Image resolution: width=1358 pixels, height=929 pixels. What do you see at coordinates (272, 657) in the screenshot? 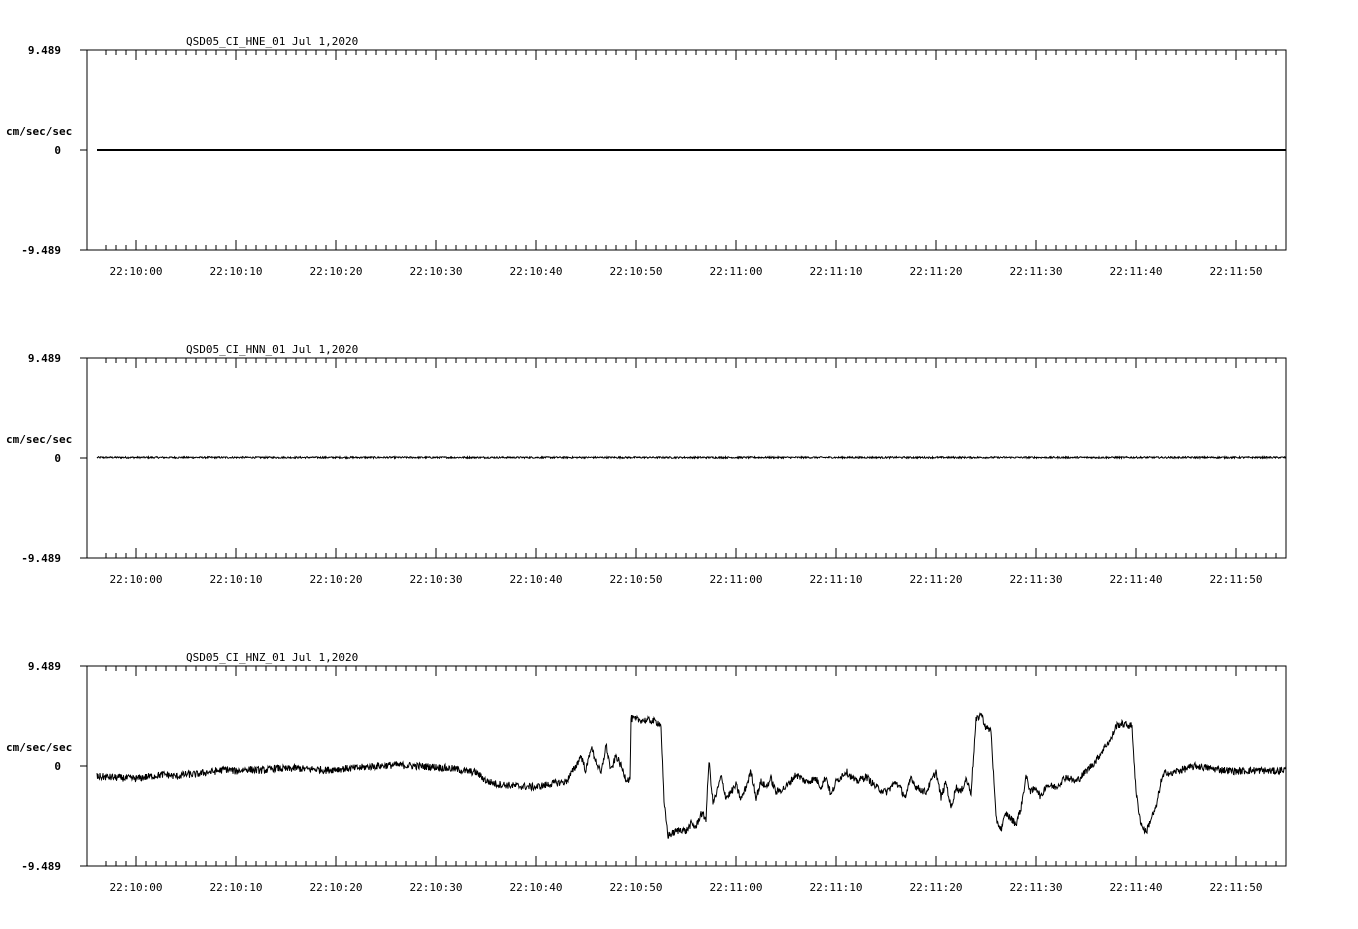
I see `chart-title: QSD05_CI_HNZ_01 Jul 1,2020` at bounding box center [272, 657].